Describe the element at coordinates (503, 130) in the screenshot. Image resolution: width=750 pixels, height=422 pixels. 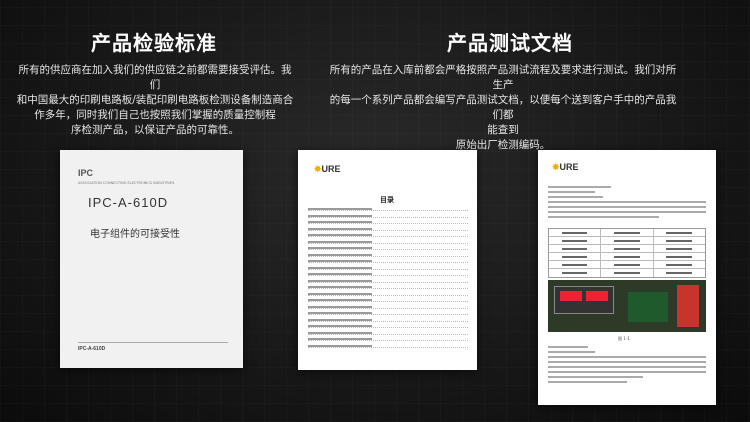
I see `paragraph-line: 能查到` at that location.